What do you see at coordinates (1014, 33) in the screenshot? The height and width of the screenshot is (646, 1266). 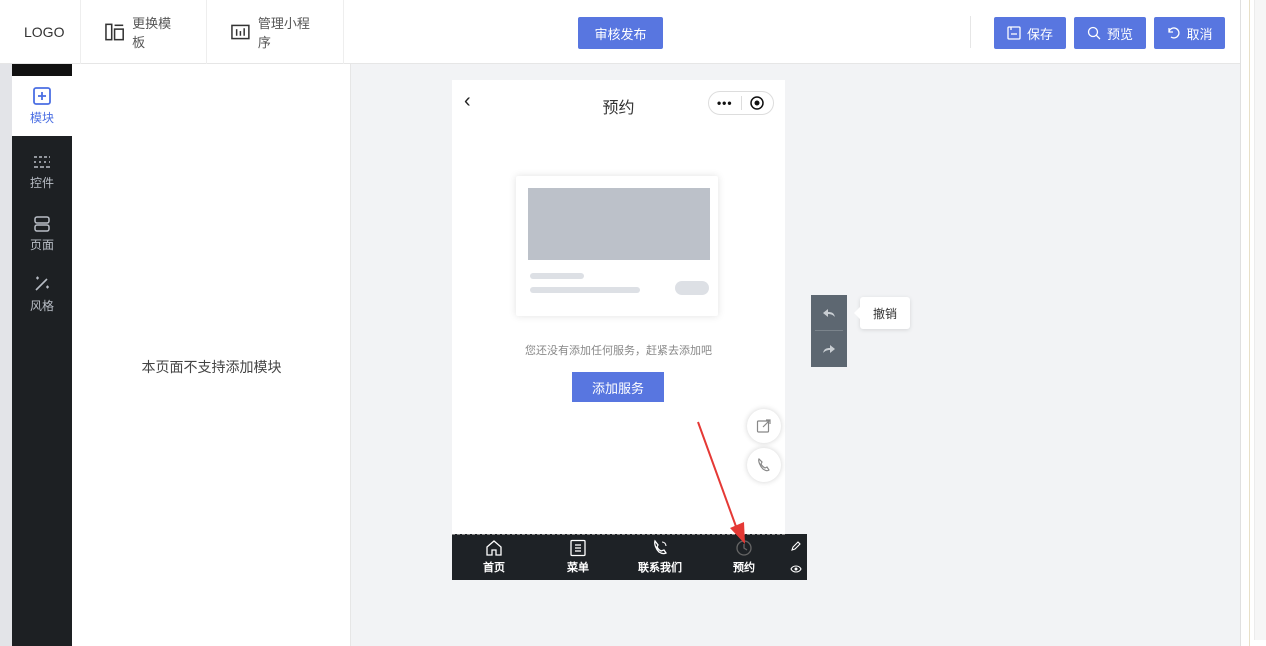 I see `save-icon` at bounding box center [1014, 33].